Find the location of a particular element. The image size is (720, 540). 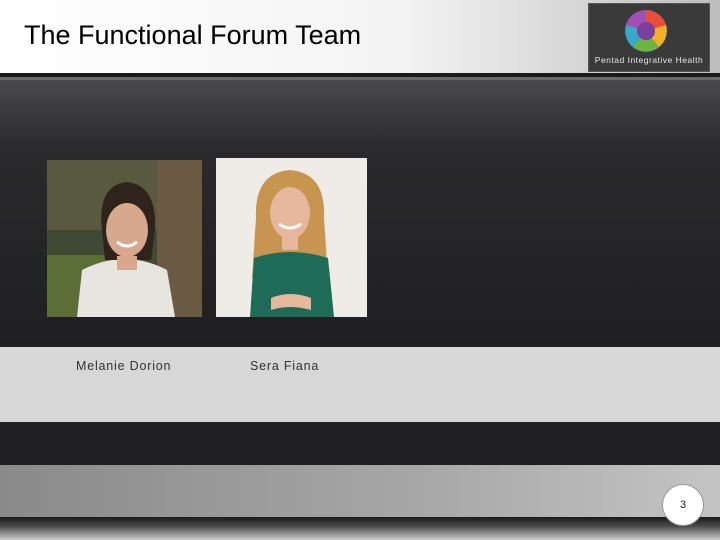

puzzle-circle-logo-icon is located at coordinates (646, 31).